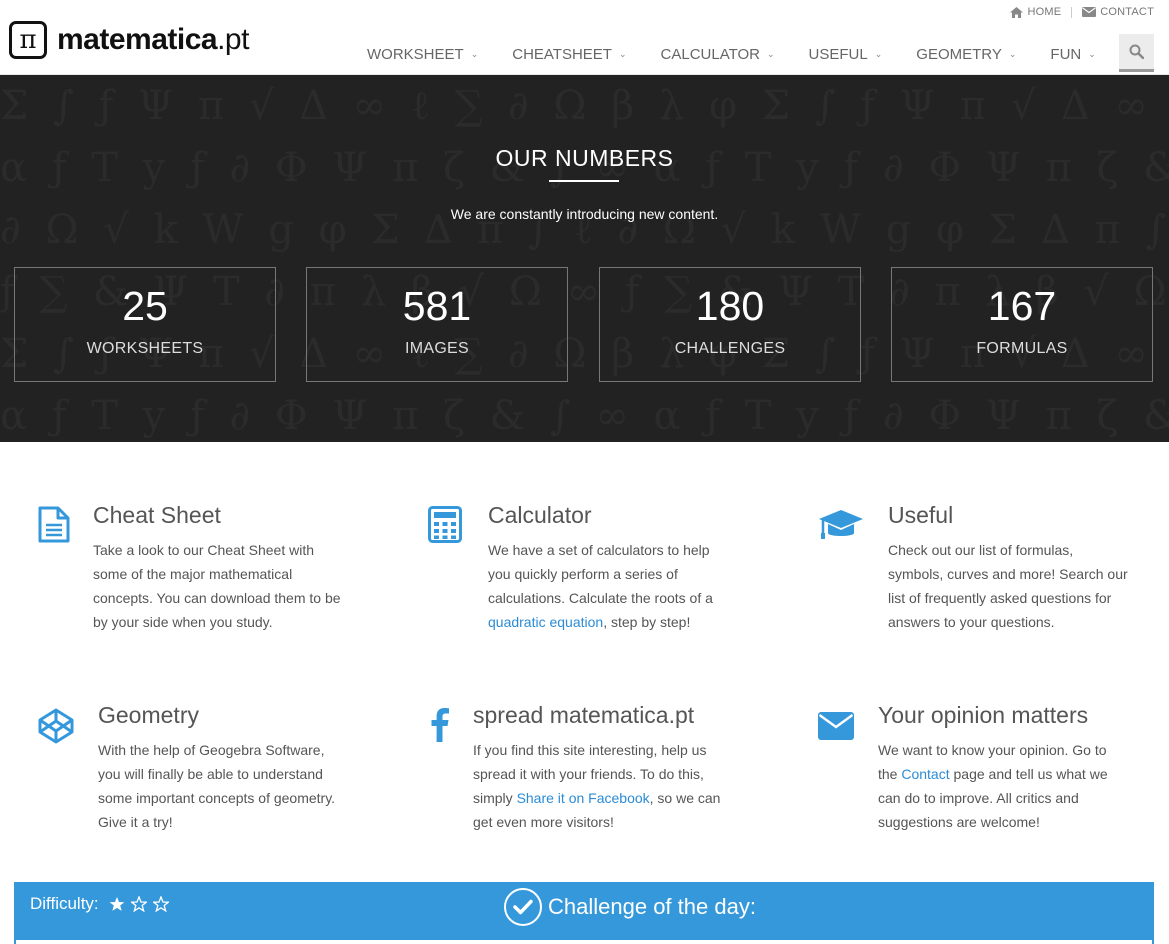 The height and width of the screenshot is (944, 1169). I want to click on search-icon, so click(1136, 51).